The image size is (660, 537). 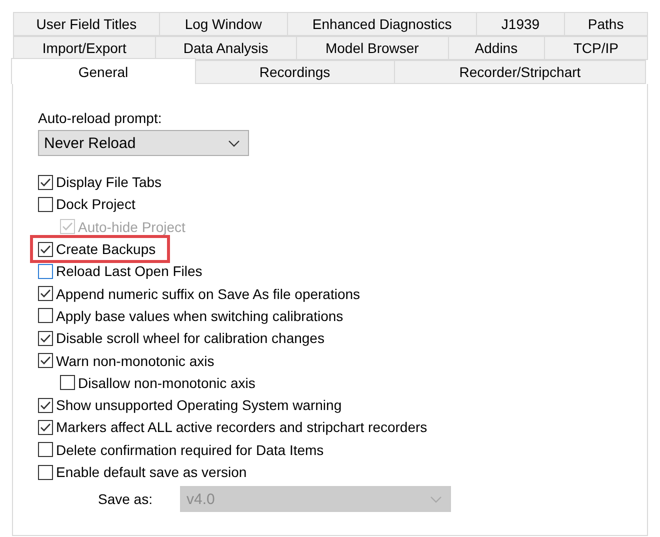 I want to click on checkbox-option: Reload Last Open Files, so click(x=120, y=271).